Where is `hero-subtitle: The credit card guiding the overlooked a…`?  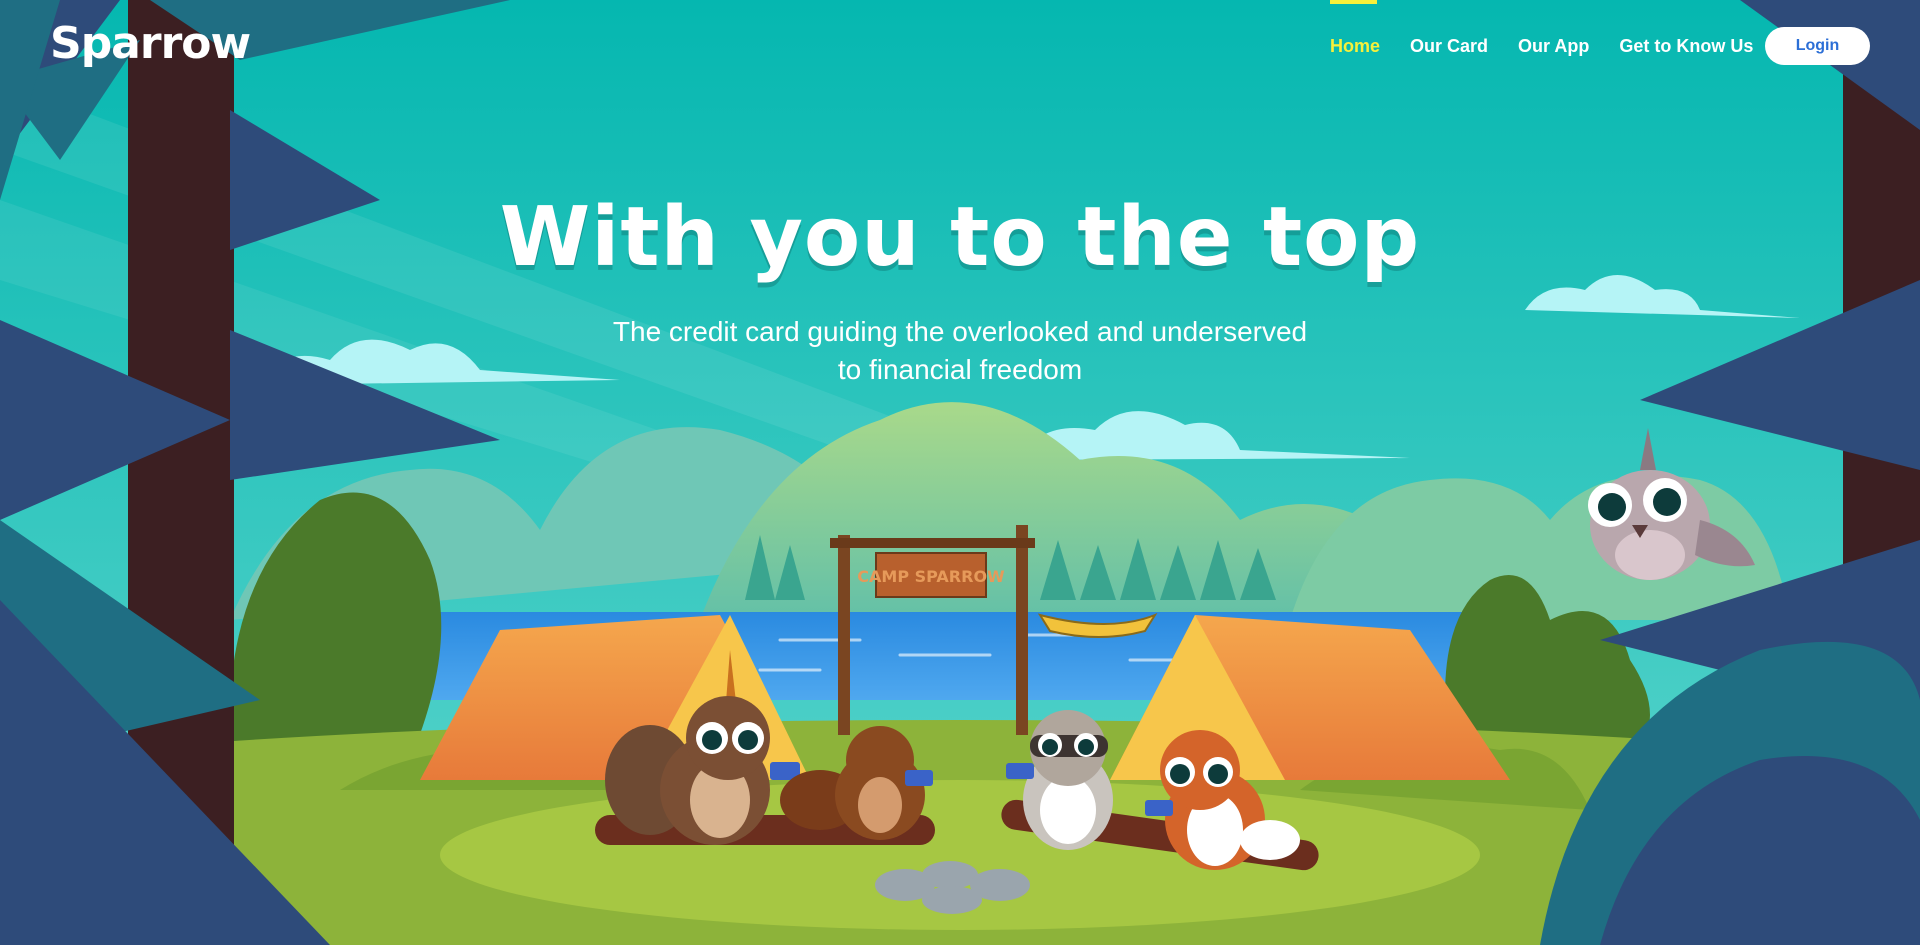
hero-subtitle: The credit card guiding the overlooked a… is located at coordinates (960, 350).